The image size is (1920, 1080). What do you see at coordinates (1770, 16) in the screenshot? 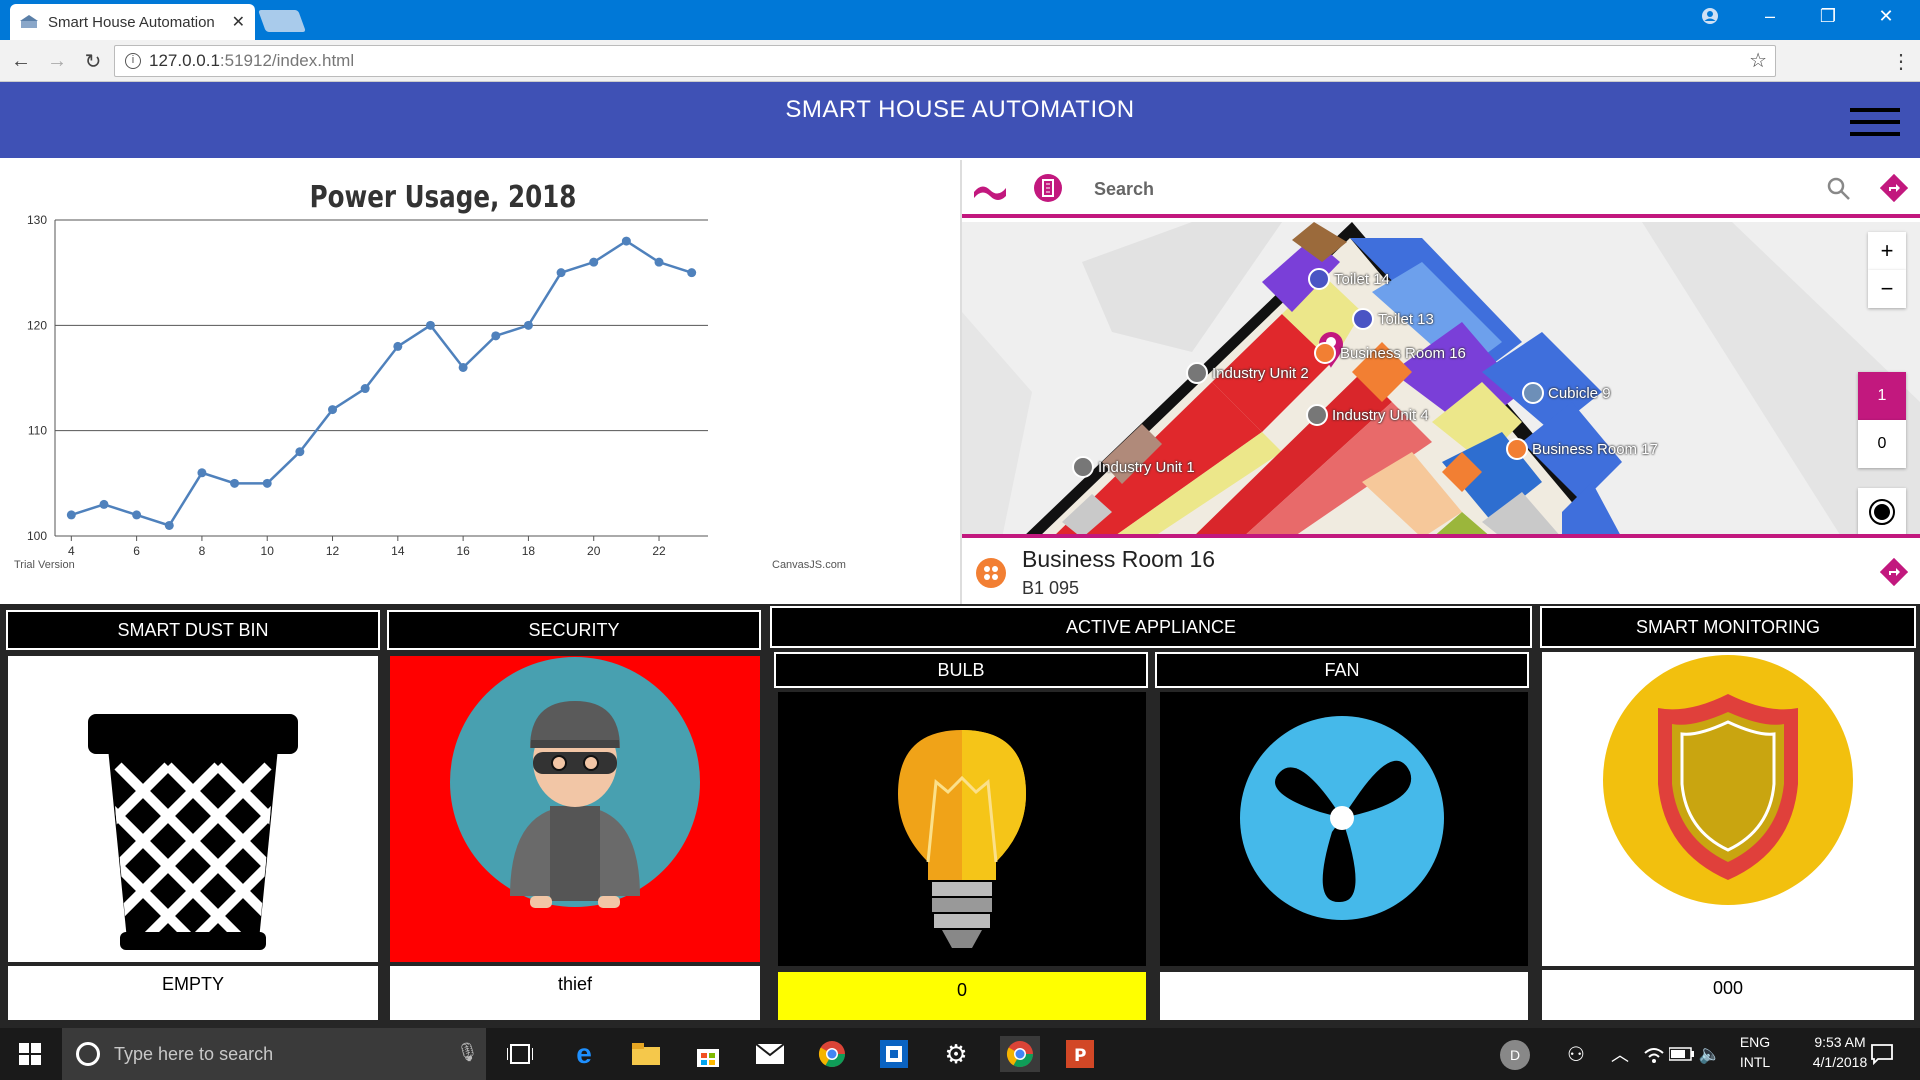
I see `minimize-icon: –` at bounding box center [1770, 16].